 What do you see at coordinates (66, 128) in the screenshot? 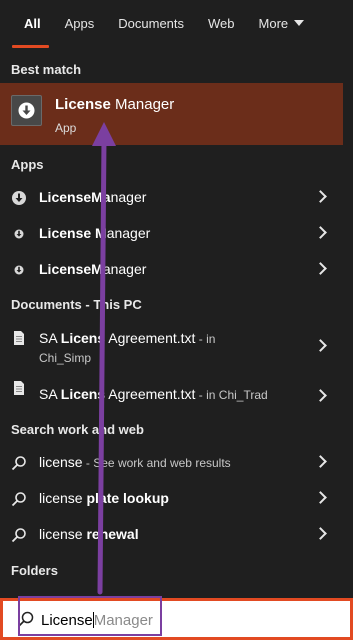
I see `best-match-subtitle: App` at bounding box center [66, 128].